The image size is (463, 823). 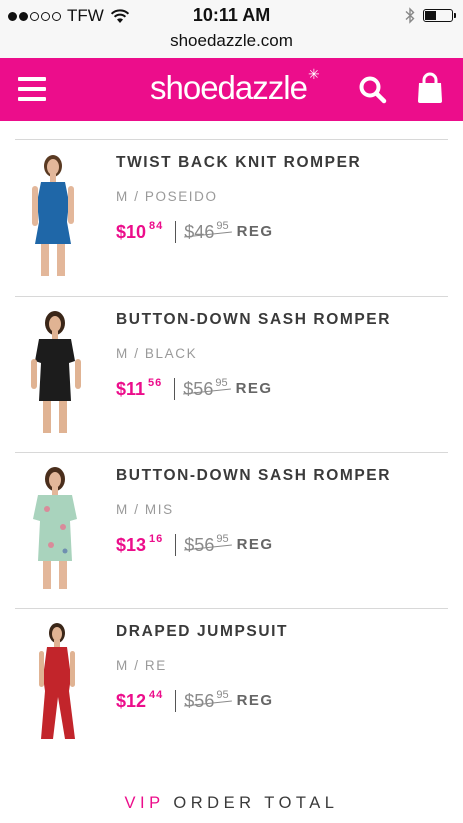 I want to click on sale-price-dollars: $11, so click(x=131, y=389).